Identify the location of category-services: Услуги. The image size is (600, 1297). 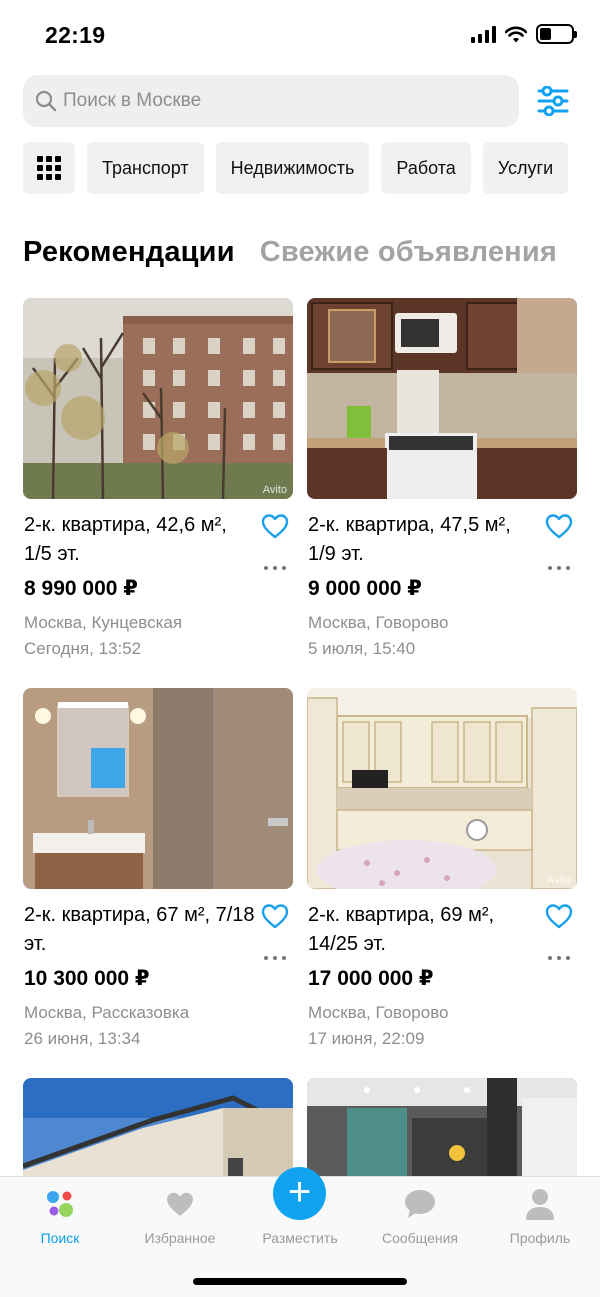
(525, 168).